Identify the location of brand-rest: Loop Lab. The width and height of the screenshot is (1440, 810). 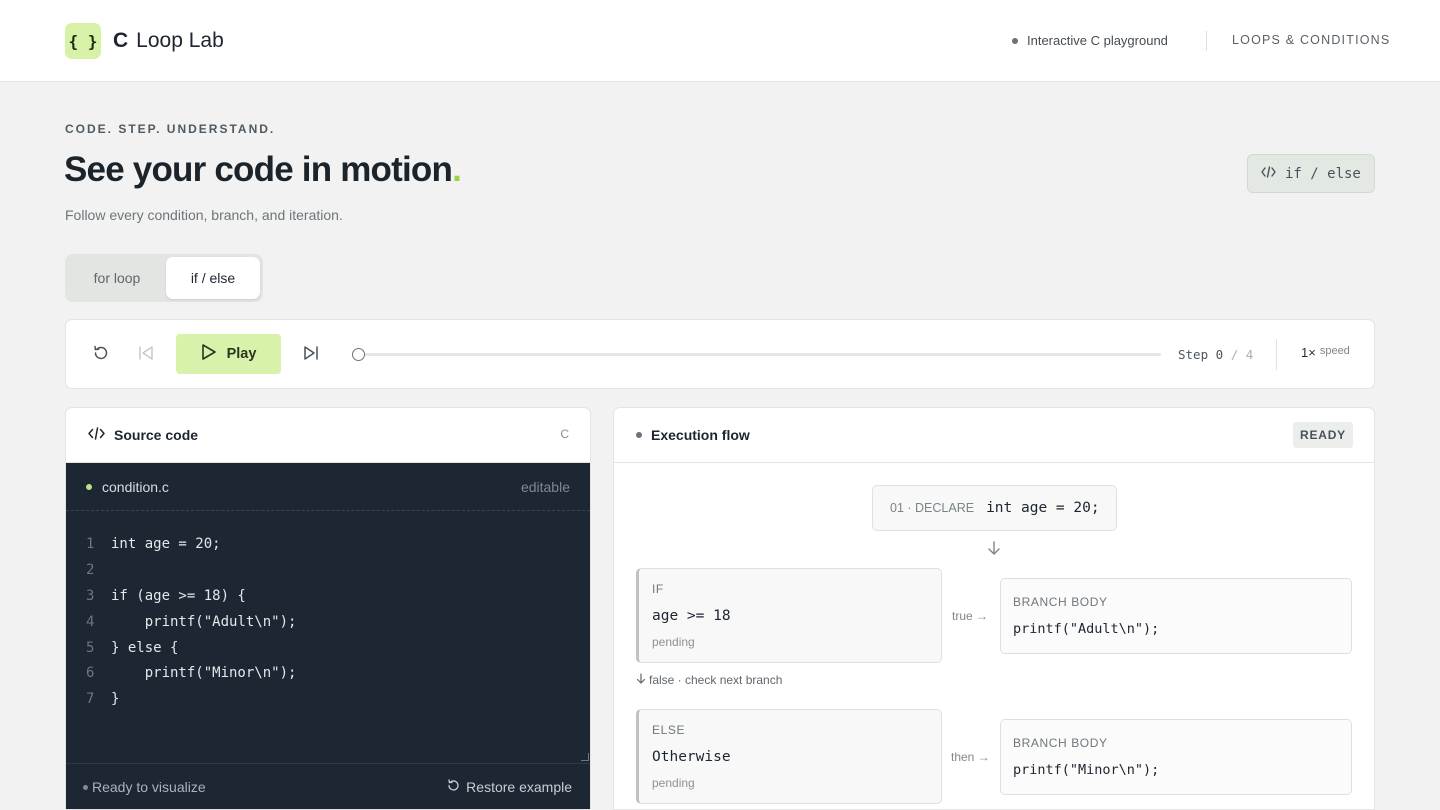
(180, 40).